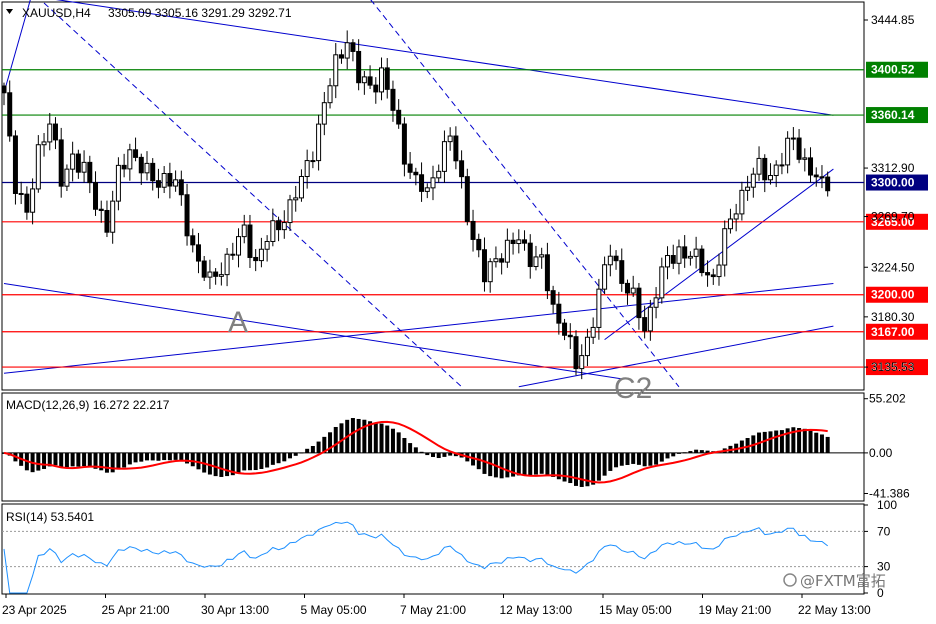  I want to click on level-tag-label: 3167.00, so click(893, 332).